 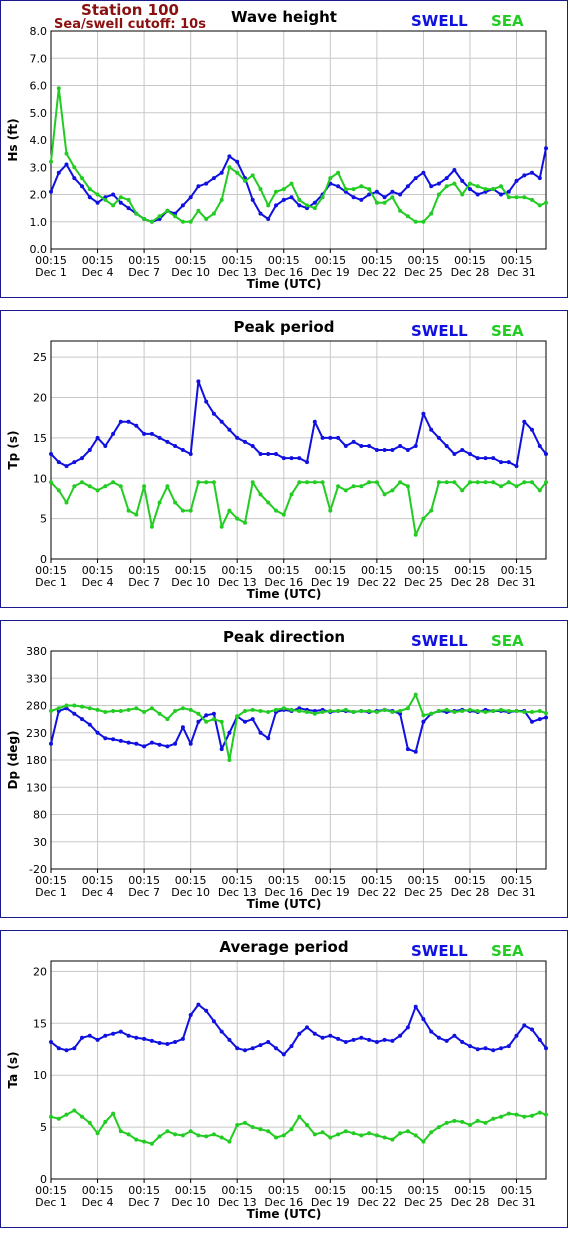 What do you see at coordinates (298, 155) in the screenshot?
I see `series-line-sea` at bounding box center [298, 155].